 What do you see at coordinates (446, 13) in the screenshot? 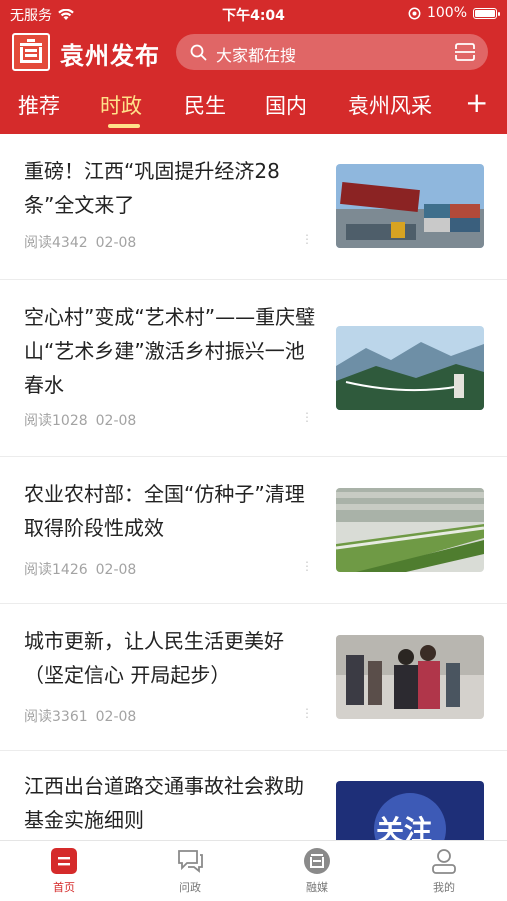
I see `battery-percent: 100%` at bounding box center [446, 13].